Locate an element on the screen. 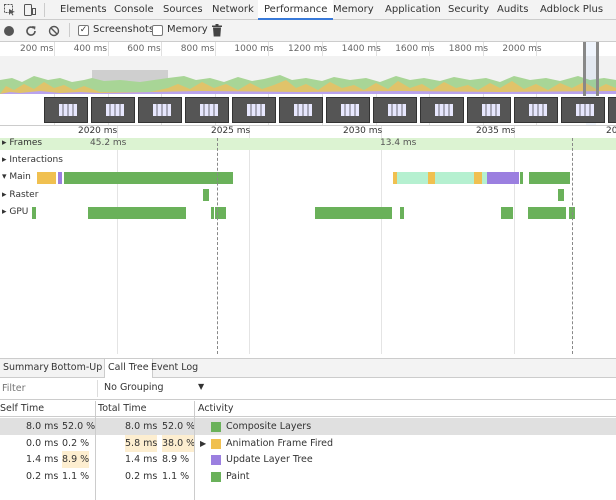 The image size is (616, 500). main-track-label: ▾ Main is located at coordinates (16, 177).